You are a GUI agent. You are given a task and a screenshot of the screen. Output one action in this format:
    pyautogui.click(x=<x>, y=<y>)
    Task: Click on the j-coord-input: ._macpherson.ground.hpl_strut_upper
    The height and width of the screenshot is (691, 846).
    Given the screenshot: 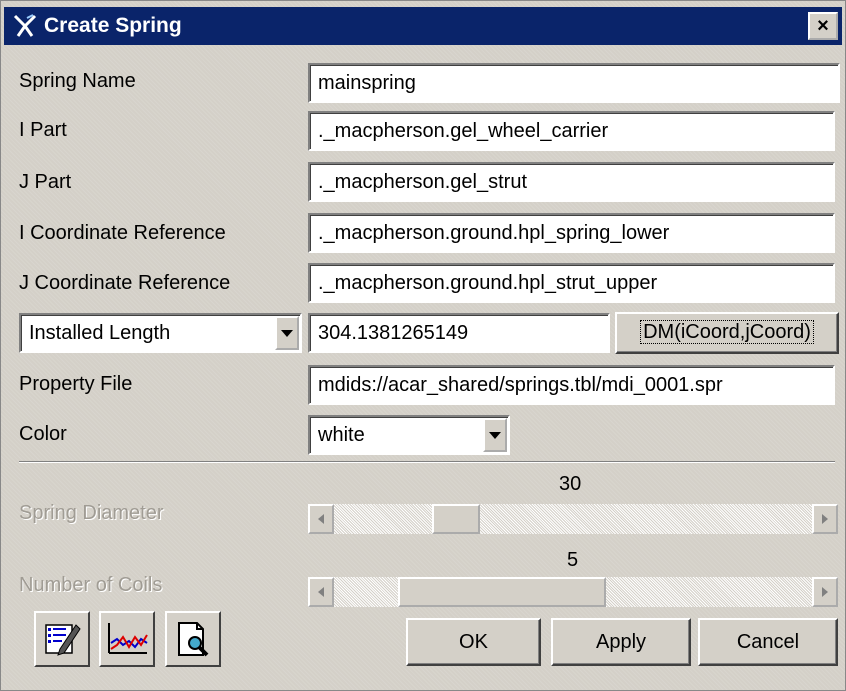 What is the action you would take?
    pyautogui.click(x=571, y=283)
    